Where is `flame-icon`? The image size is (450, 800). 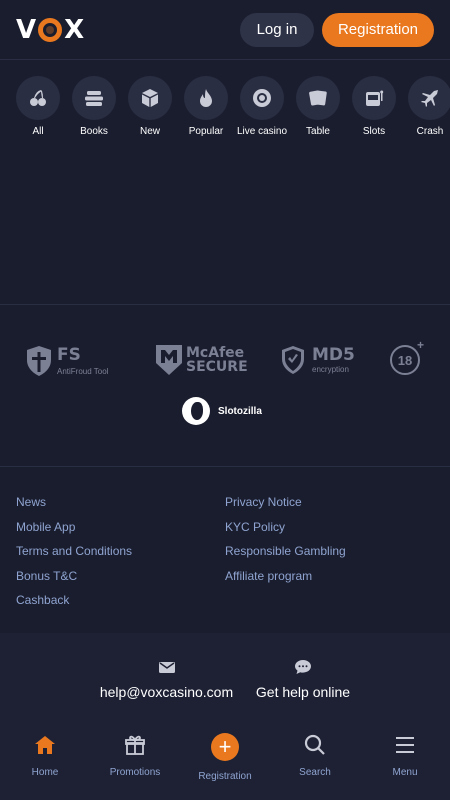
flame-icon is located at coordinates (206, 98).